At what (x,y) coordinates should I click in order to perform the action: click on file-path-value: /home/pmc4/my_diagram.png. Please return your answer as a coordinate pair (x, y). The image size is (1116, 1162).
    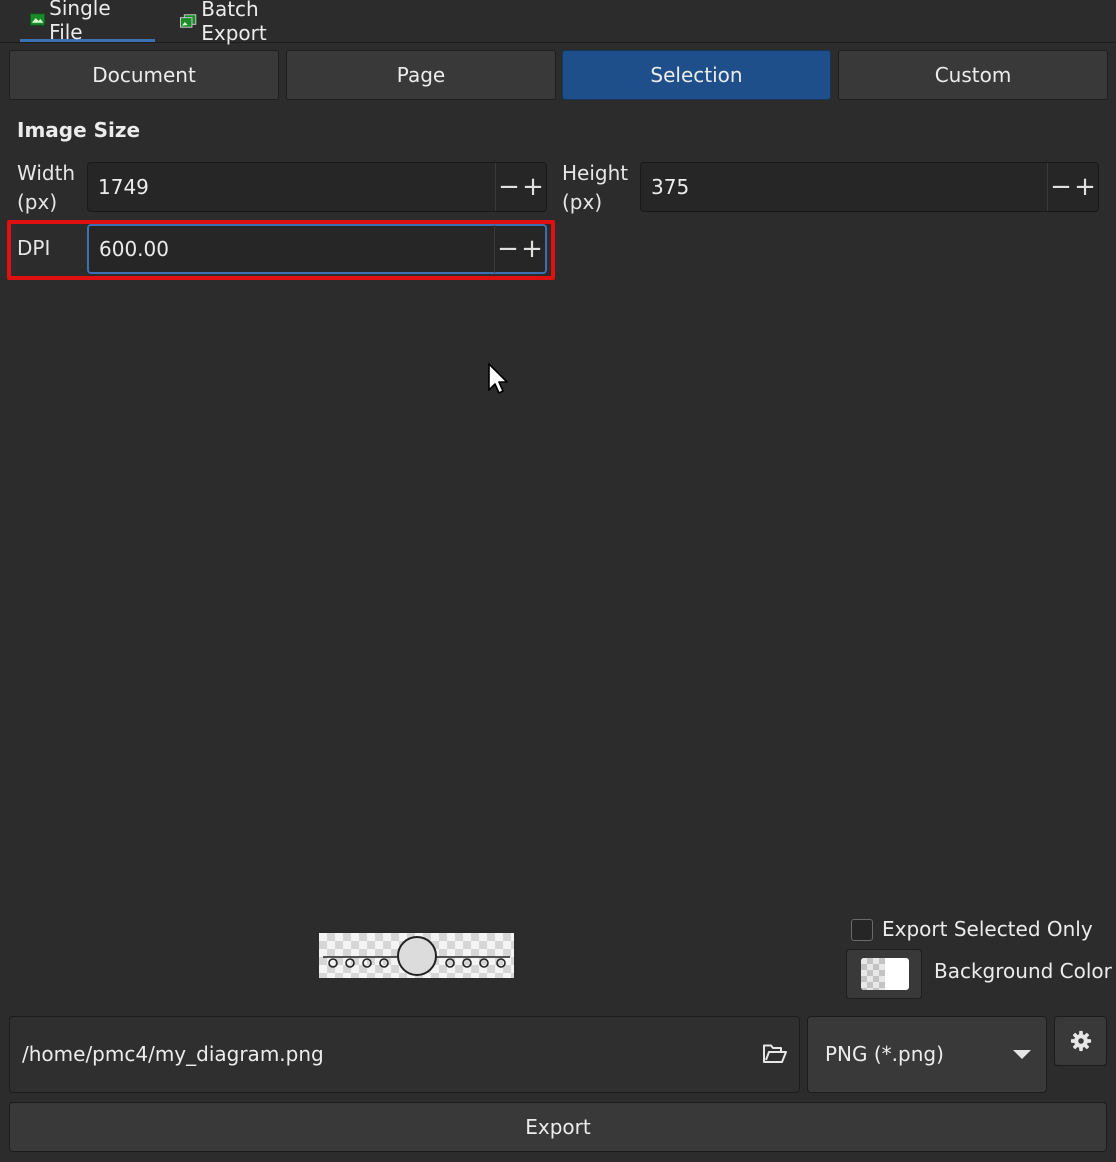
    Looking at the image, I should click on (173, 1054).